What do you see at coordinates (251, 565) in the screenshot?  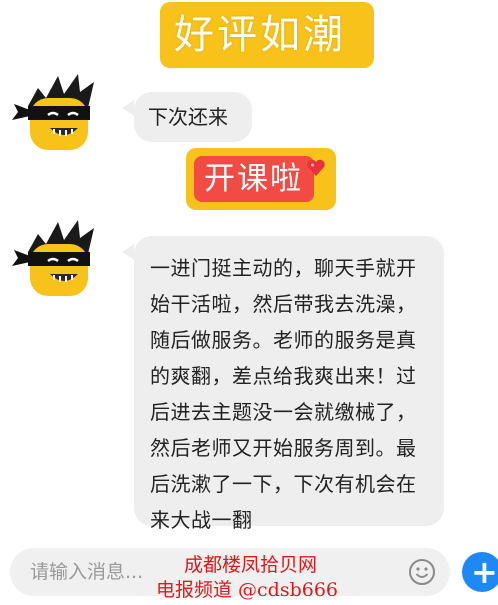 I see `watermark-line: 成都楼凤拾贝网` at bounding box center [251, 565].